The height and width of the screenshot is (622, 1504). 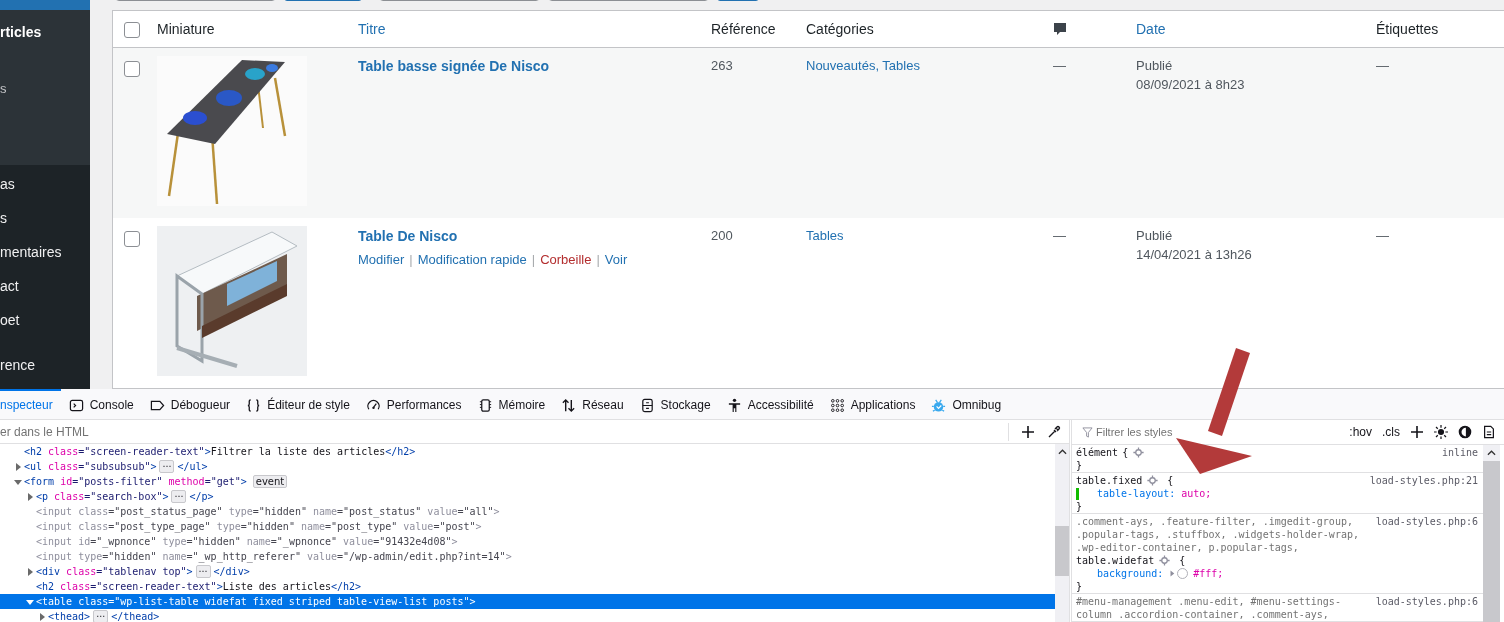 What do you see at coordinates (592, 404) in the screenshot?
I see `devtools-tab: Réseau` at bounding box center [592, 404].